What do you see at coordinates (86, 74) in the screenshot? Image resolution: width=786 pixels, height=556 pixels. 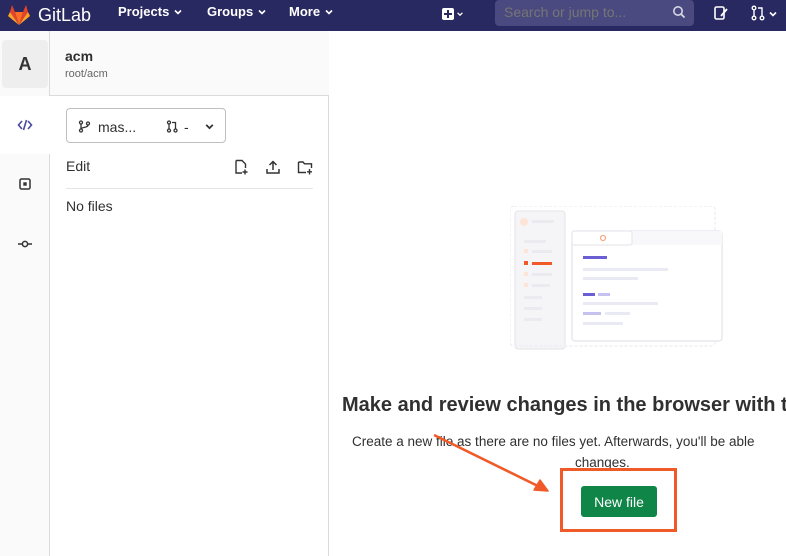 I see `project-path: root/acm` at bounding box center [86, 74].